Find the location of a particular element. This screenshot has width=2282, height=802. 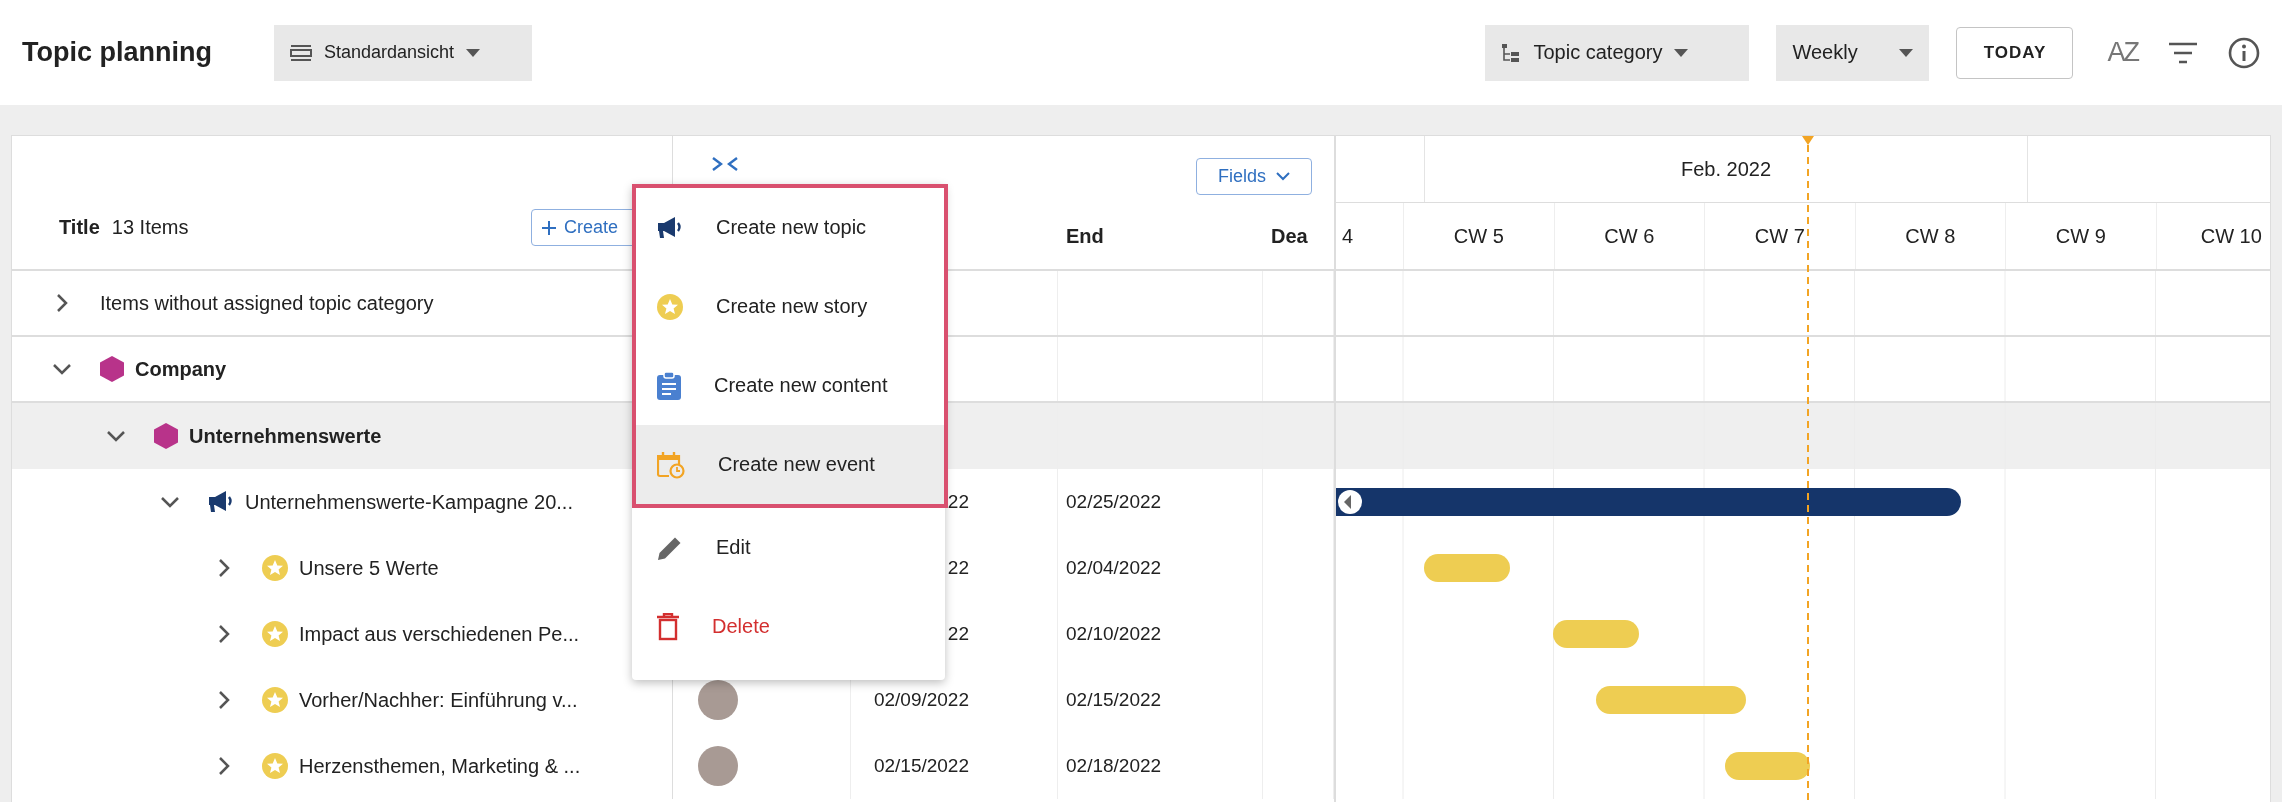

week-label: CW 5 is located at coordinates (1478, 236).